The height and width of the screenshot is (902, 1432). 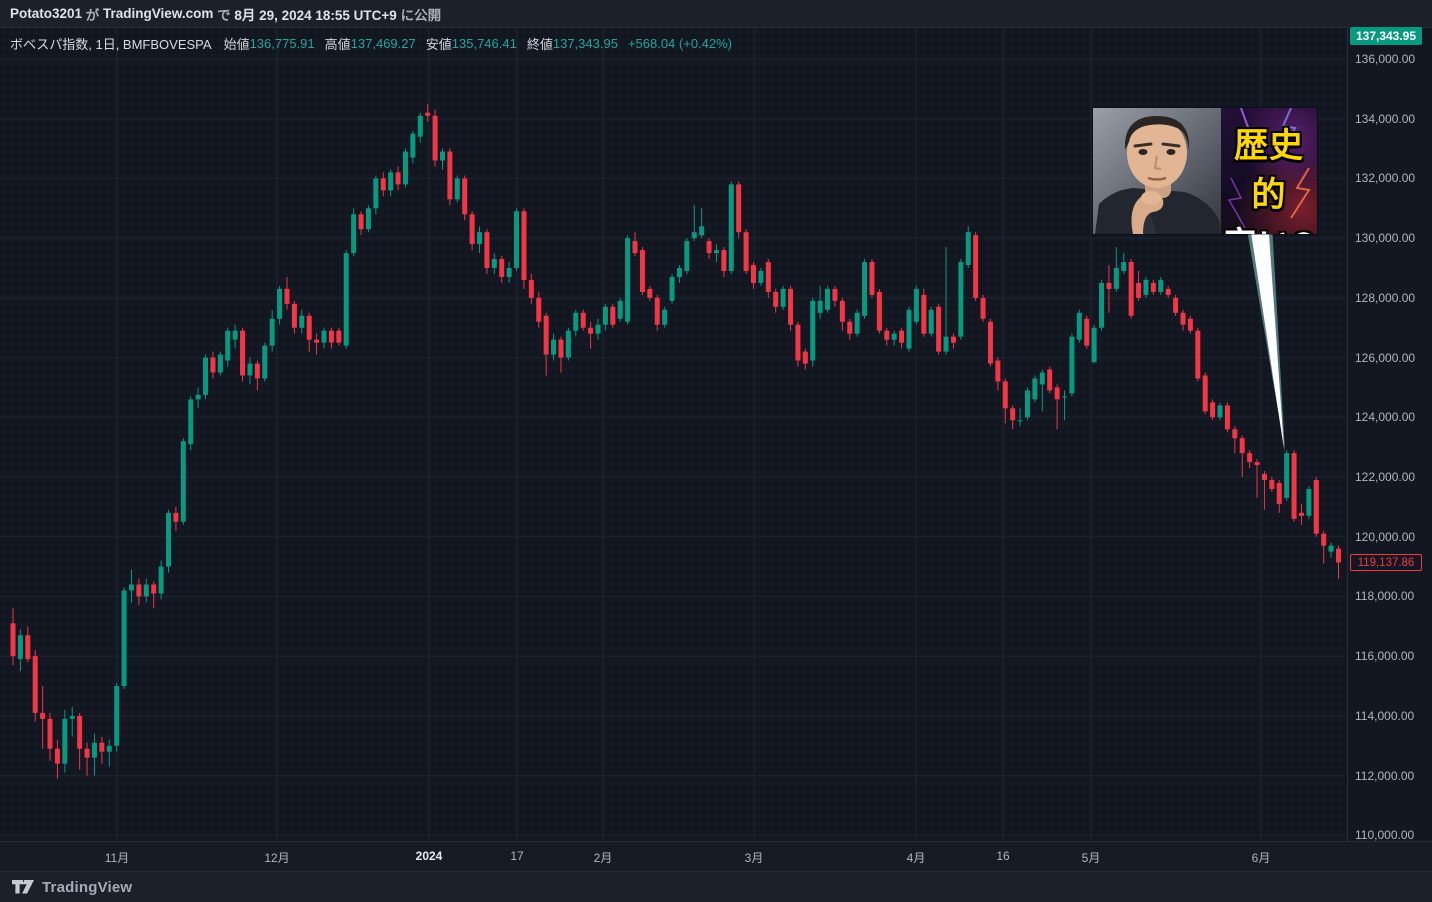 I want to click on thumbnail-portrait, so click(x=1157, y=171).